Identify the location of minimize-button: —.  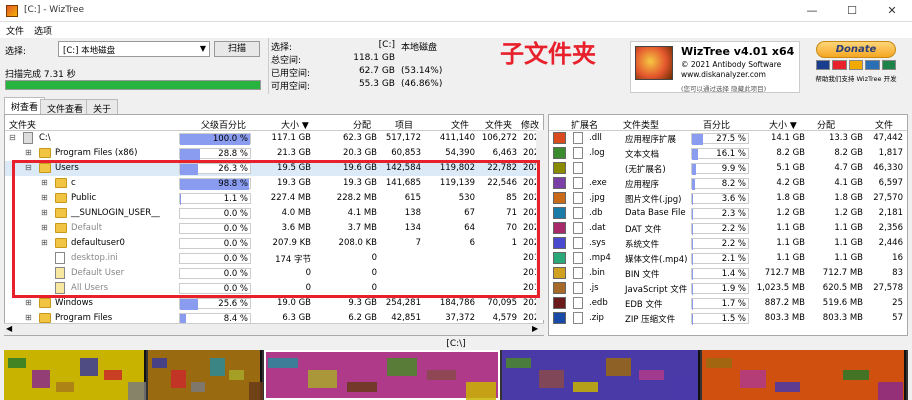
(812, 11).